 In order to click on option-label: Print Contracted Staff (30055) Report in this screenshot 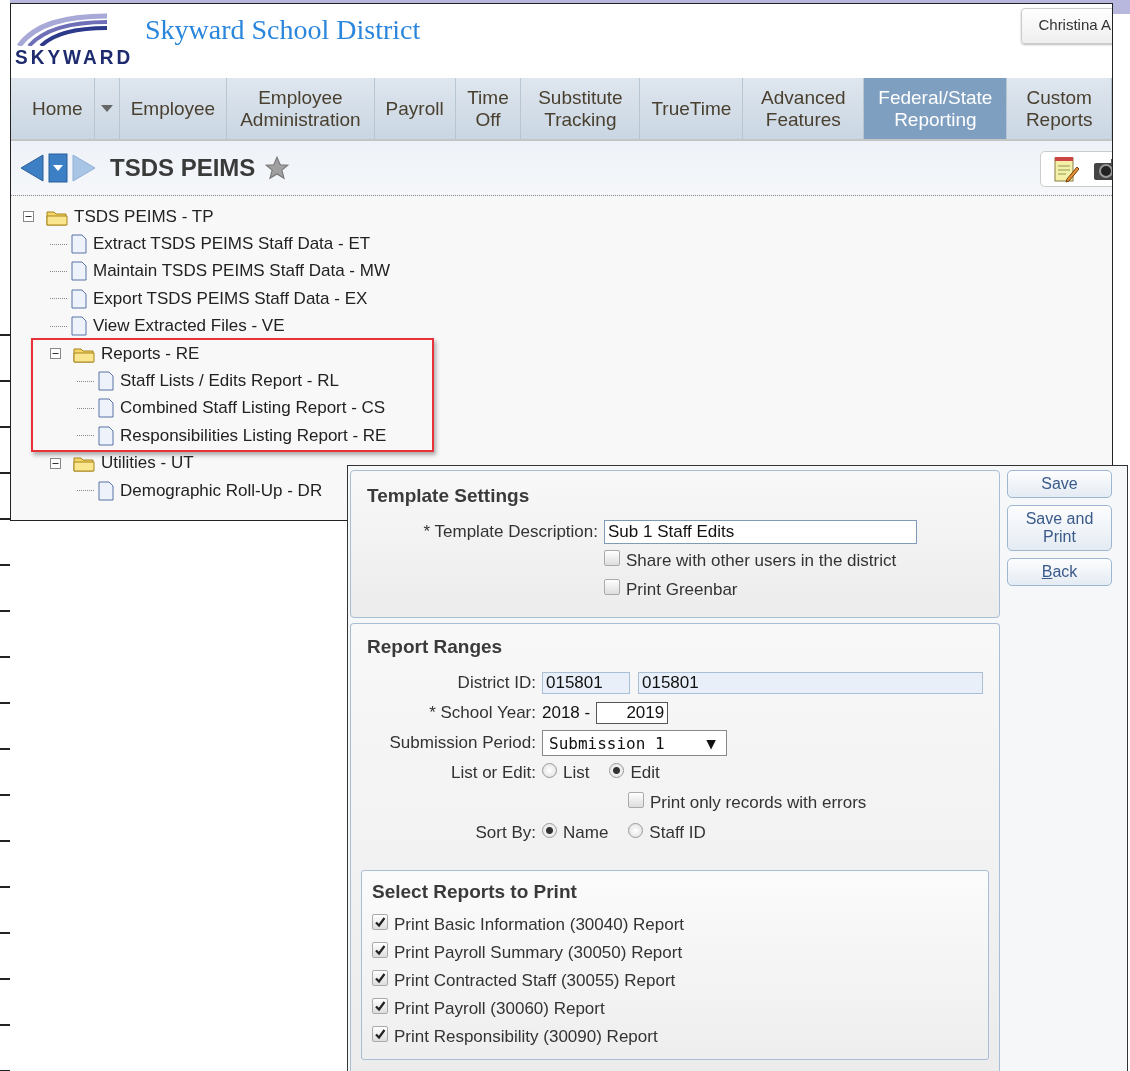, I will do `click(535, 981)`.